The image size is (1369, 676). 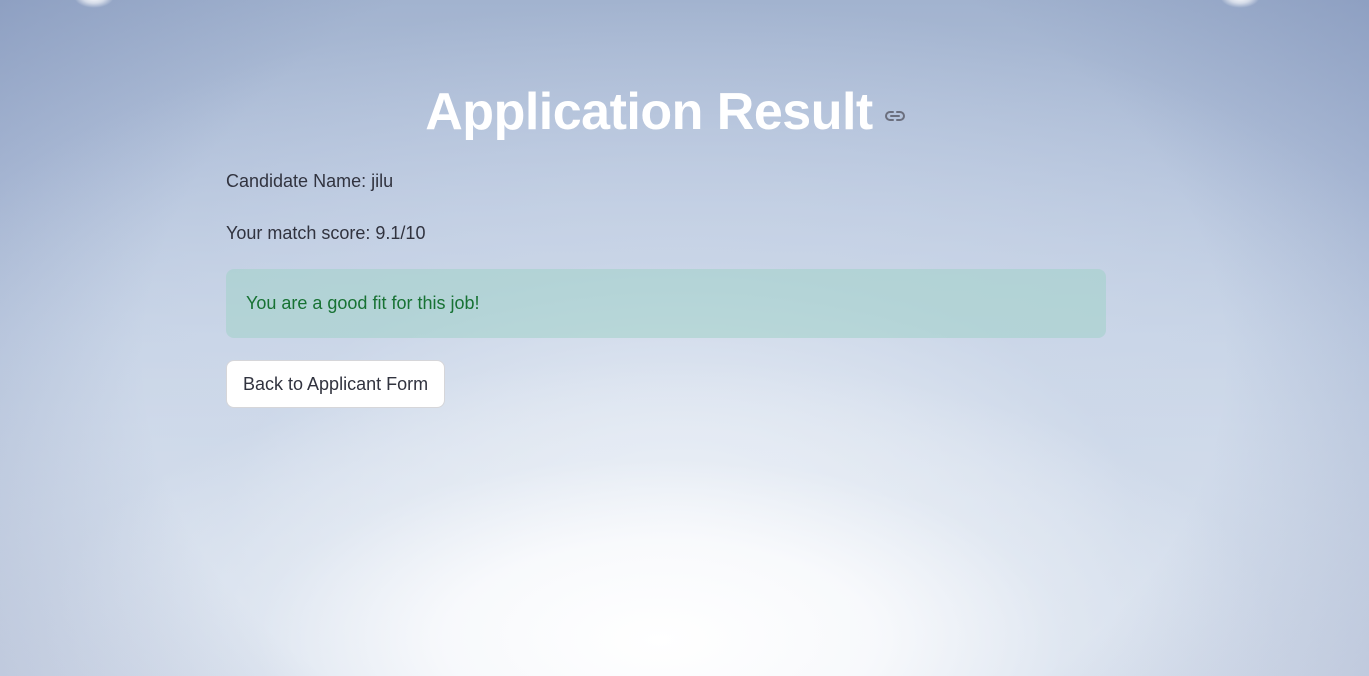 I want to click on page-title: Application Result, so click(x=649, y=112).